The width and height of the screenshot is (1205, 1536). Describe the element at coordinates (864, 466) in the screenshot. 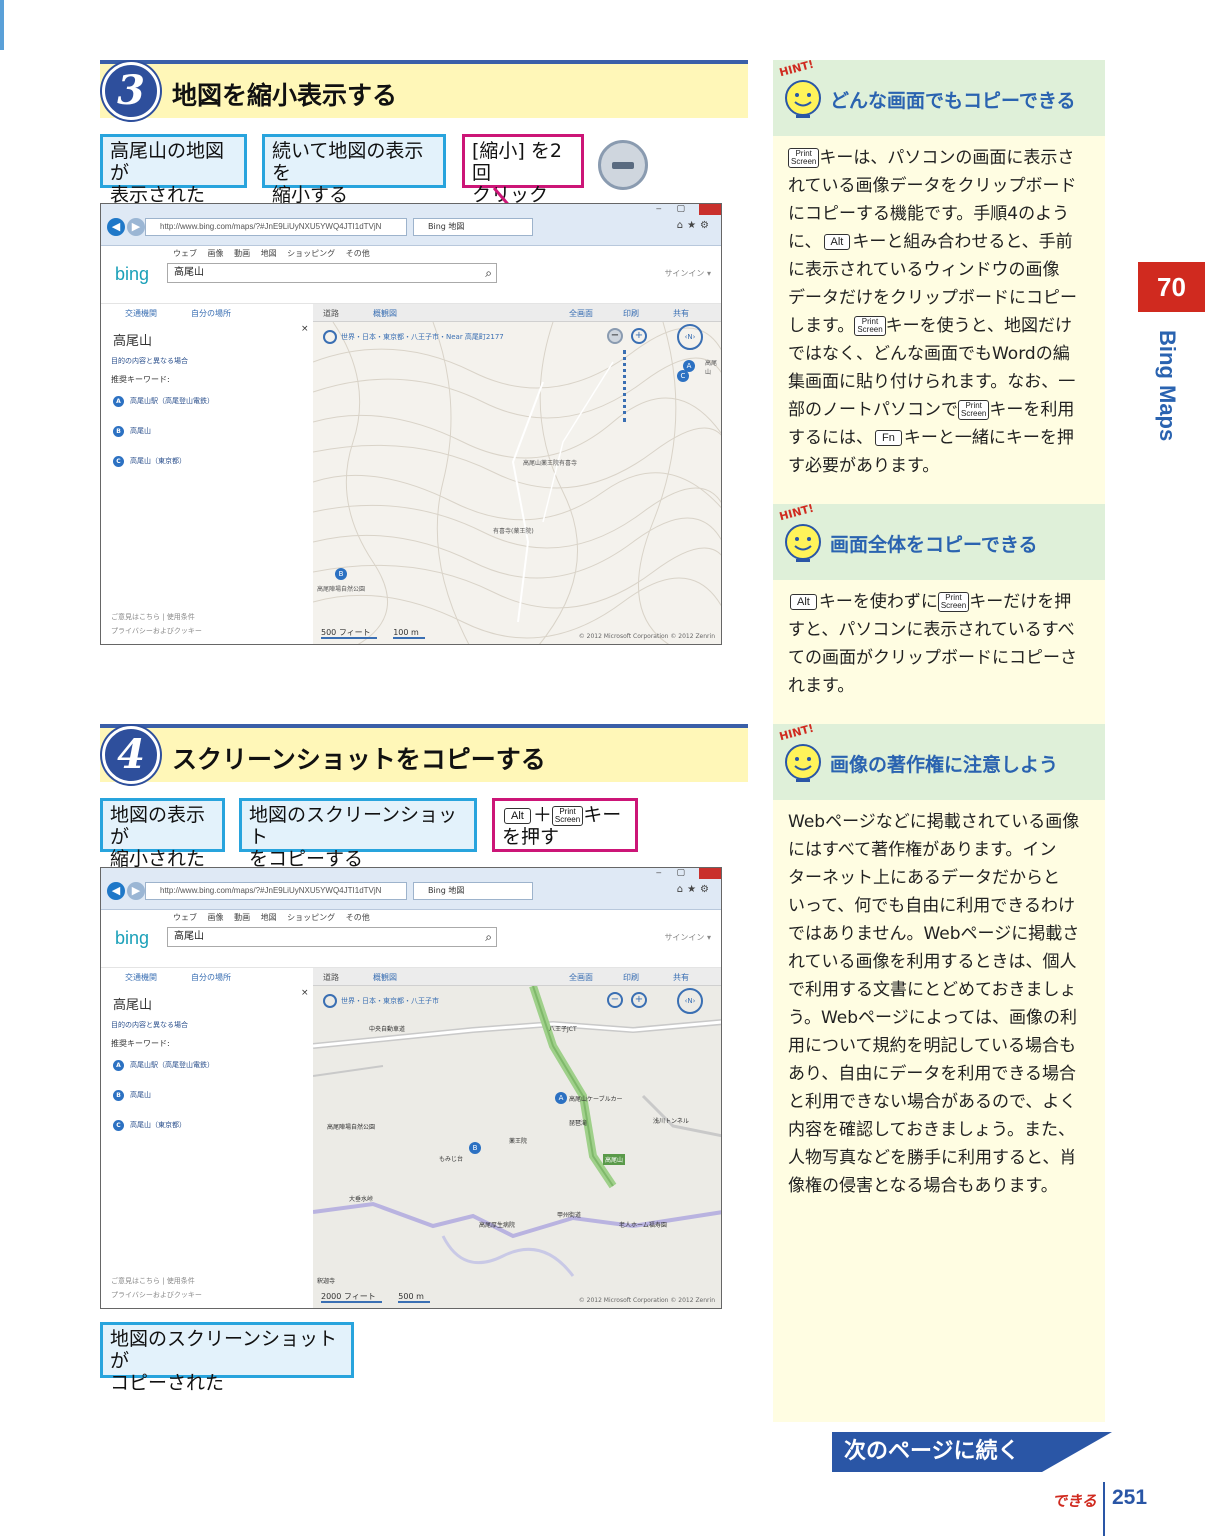

I see `hint-line: す必要があります。` at that location.